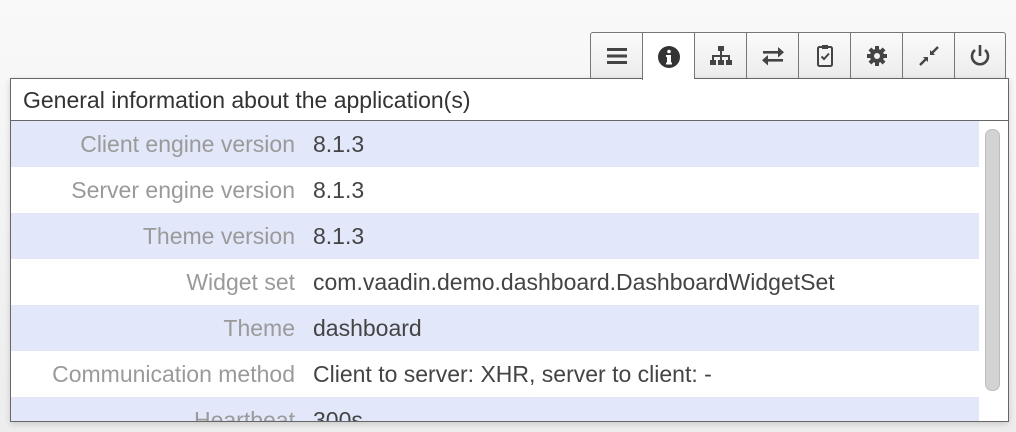 The image size is (1016, 432). I want to click on table-row: Client engine version 8.1.3, so click(495, 144).